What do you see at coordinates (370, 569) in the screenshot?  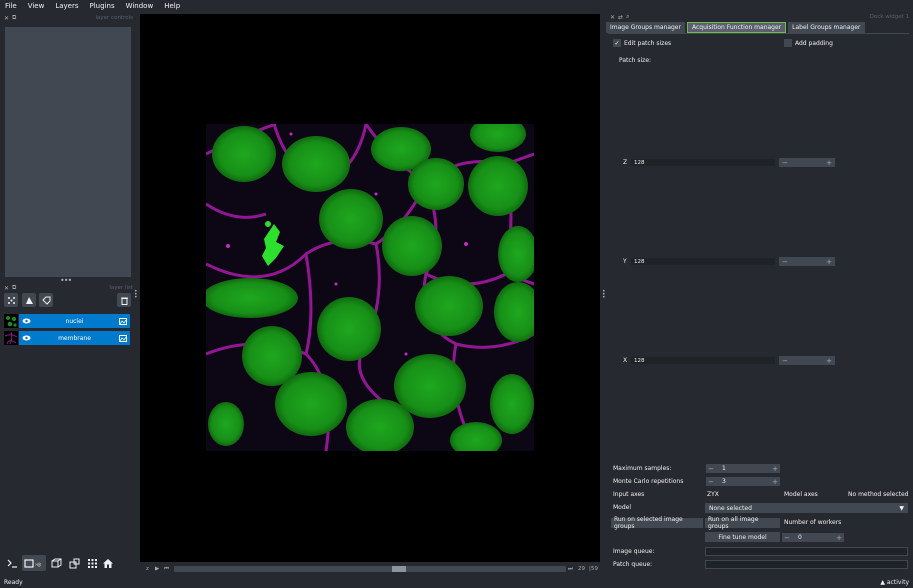 I see `dims-slider` at bounding box center [370, 569].